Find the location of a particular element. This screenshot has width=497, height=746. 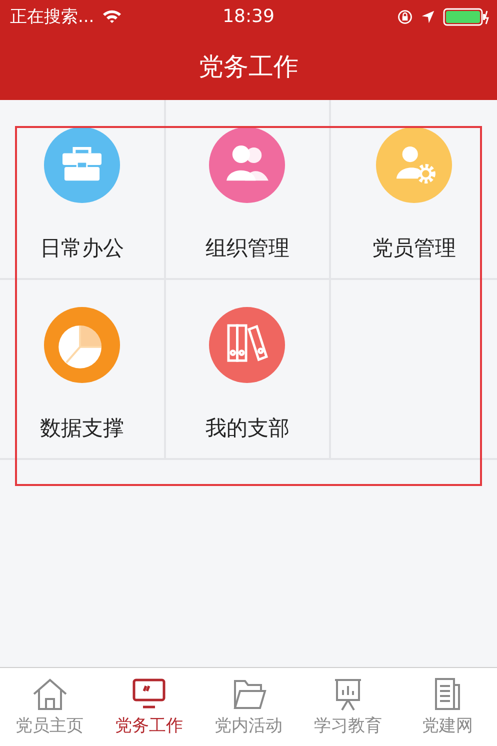

tab-item: 党务工作 is located at coordinates (149, 707).